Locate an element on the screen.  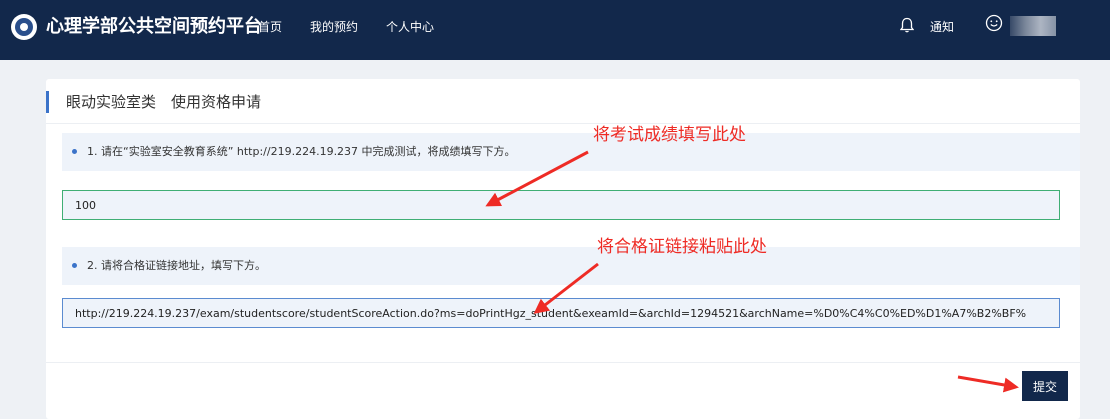
submit-arrow is located at coordinates (988, 384).